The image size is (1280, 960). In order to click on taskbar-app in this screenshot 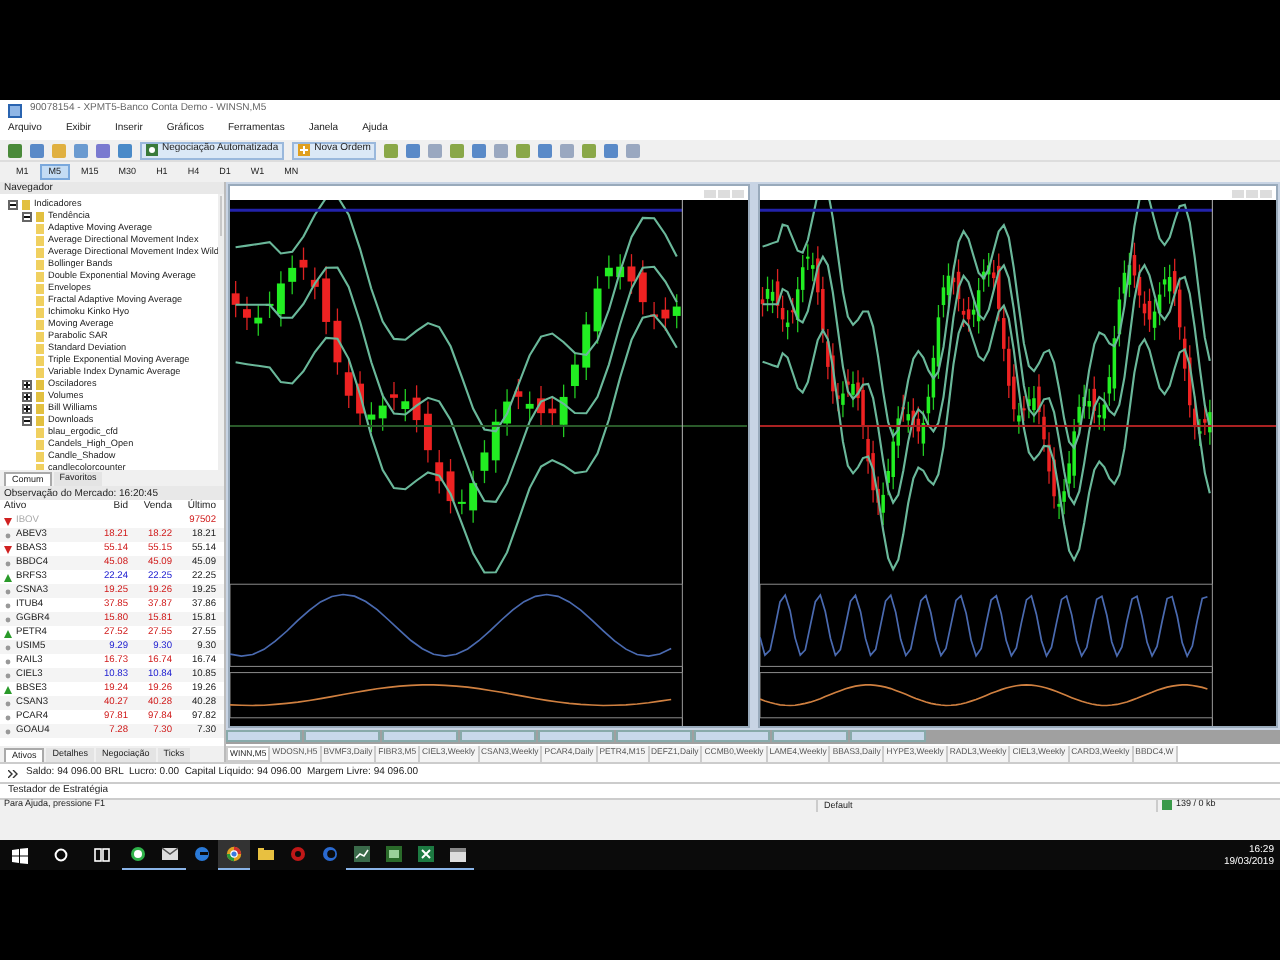, I will do `click(234, 855)`.